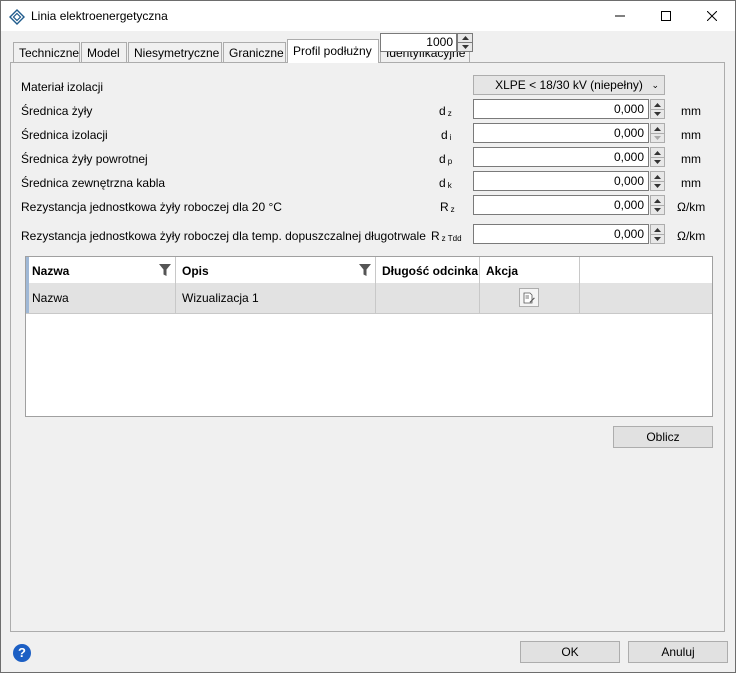 Image resolution: width=736 pixels, height=673 pixels. Describe the element at coordinates (561, 234) in the screenshot. I see `resistance-tdd-input: 0,000` at that location.